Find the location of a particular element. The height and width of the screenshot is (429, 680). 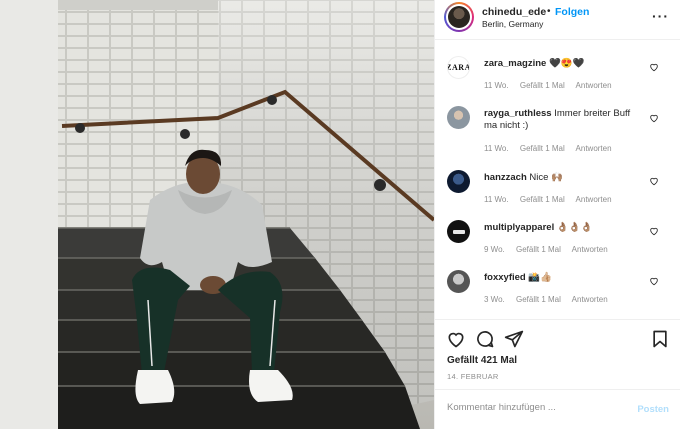

post-date: 14. FEBRUAR is located at coordinates (473, 376).